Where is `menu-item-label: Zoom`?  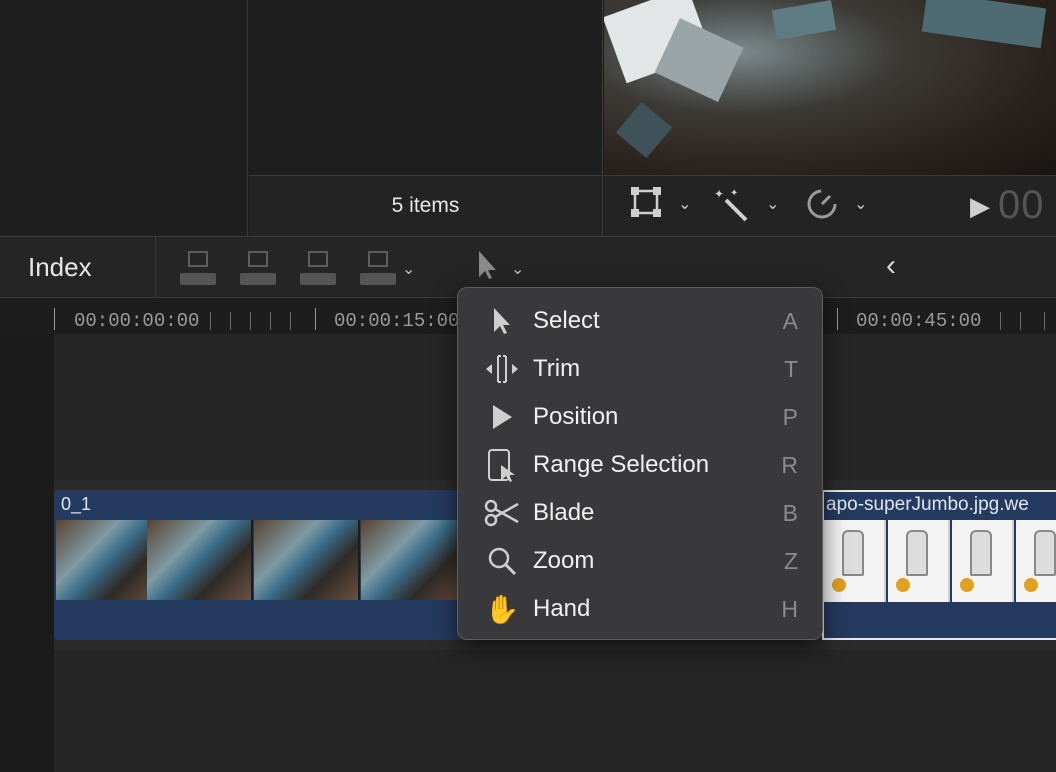 menu-item-label: Zoom is located at coordinates (564, 560).